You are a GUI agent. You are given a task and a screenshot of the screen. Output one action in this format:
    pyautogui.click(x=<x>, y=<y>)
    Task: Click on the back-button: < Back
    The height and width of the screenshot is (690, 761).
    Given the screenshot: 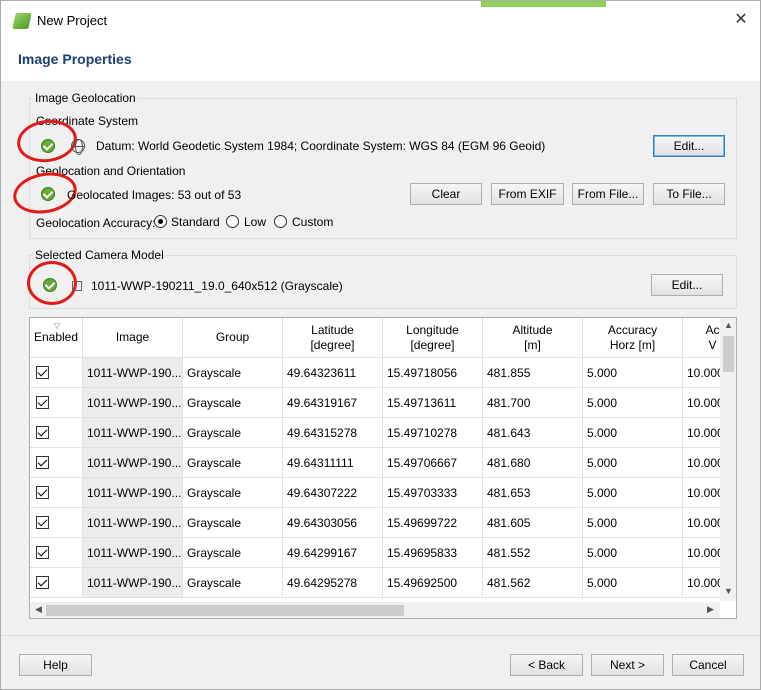 What is the action you would take?
    pyautogui.click(x=546, y=665)
    